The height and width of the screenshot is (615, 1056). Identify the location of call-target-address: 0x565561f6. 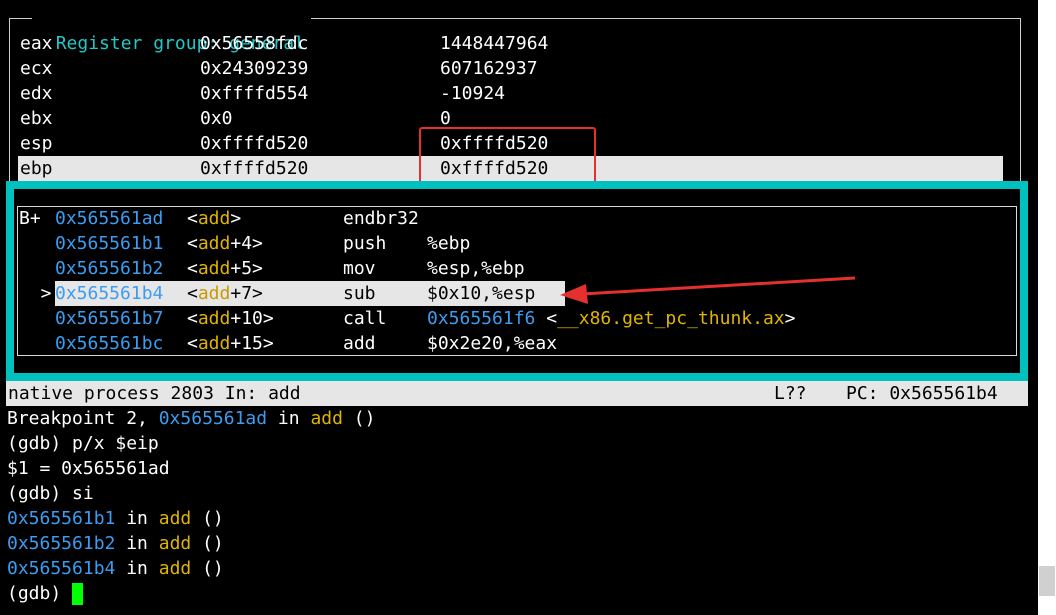
(481, 318).